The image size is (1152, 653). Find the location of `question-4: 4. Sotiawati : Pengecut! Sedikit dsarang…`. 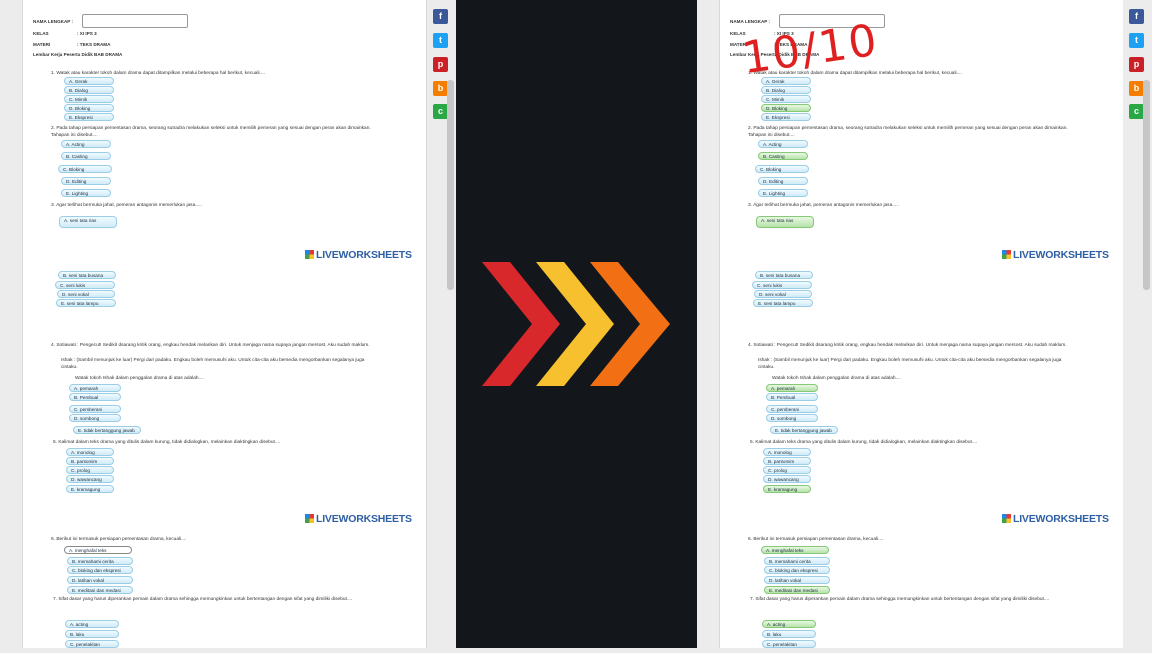

question-4: 4. Sotiawati : Pengecut! Sedikit dsarang… is located at coordinates (907, 345).